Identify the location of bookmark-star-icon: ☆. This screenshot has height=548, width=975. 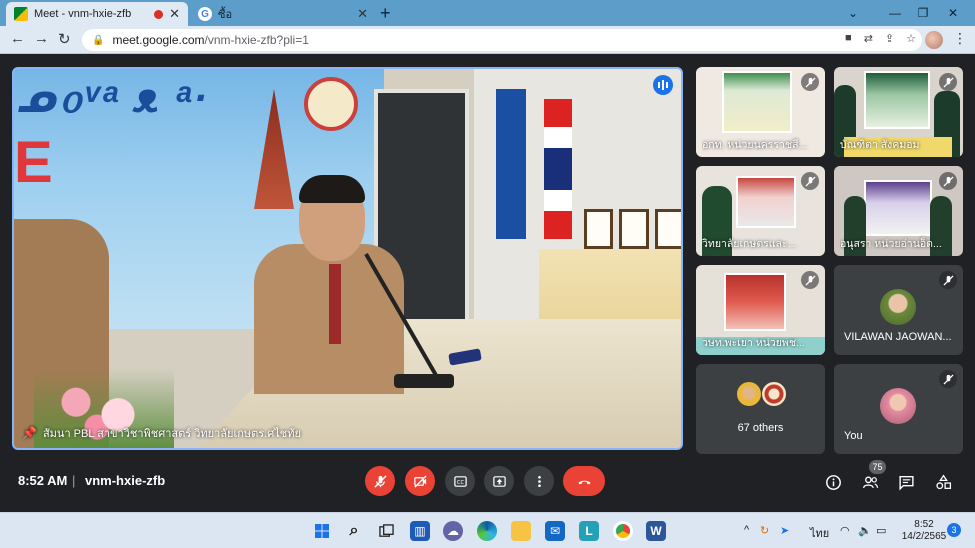
(911, 38).